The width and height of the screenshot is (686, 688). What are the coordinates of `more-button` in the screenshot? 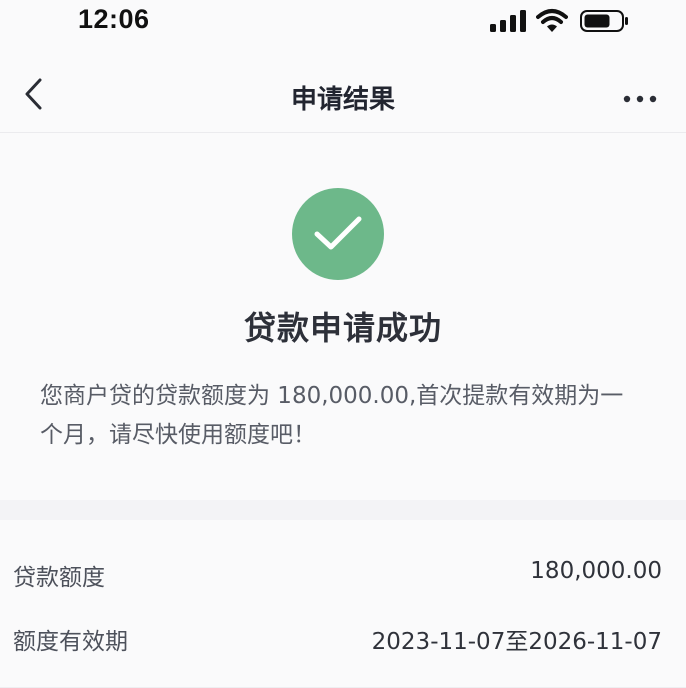 It's located at (640, 97).